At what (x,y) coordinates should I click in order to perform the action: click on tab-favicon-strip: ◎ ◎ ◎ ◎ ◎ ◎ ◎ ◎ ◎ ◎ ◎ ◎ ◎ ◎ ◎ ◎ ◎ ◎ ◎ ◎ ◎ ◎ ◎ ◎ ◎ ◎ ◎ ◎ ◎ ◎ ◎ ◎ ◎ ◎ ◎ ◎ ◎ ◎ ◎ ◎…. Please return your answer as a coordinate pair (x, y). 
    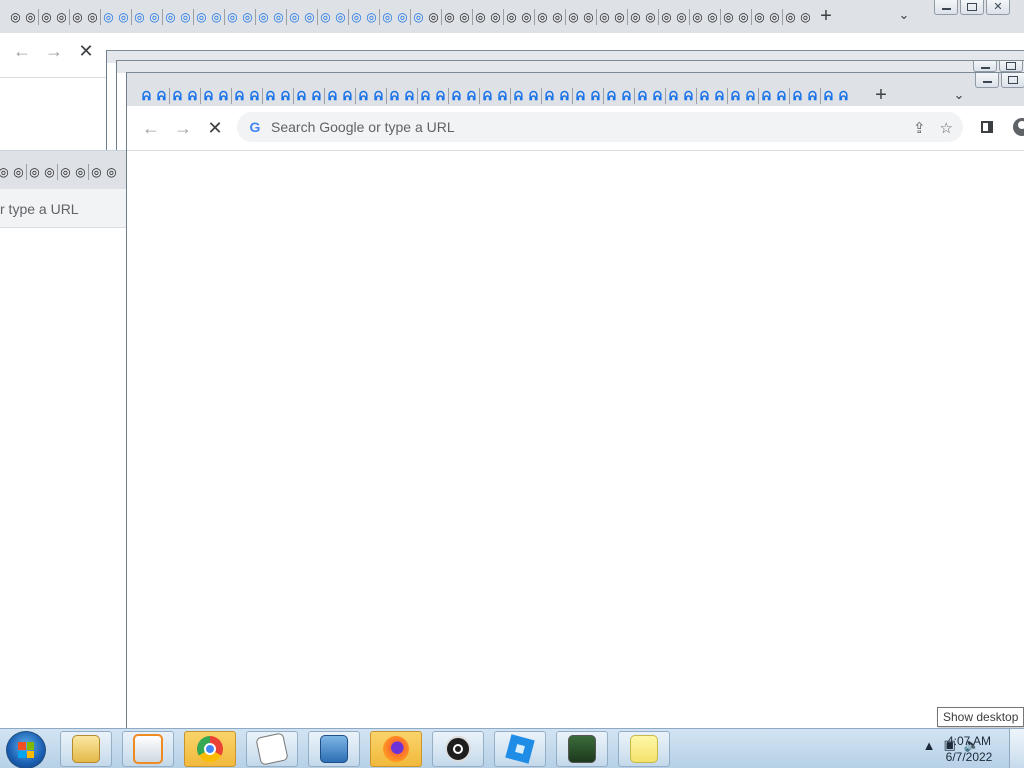
    Looking at the image, I should click on (410, 17).